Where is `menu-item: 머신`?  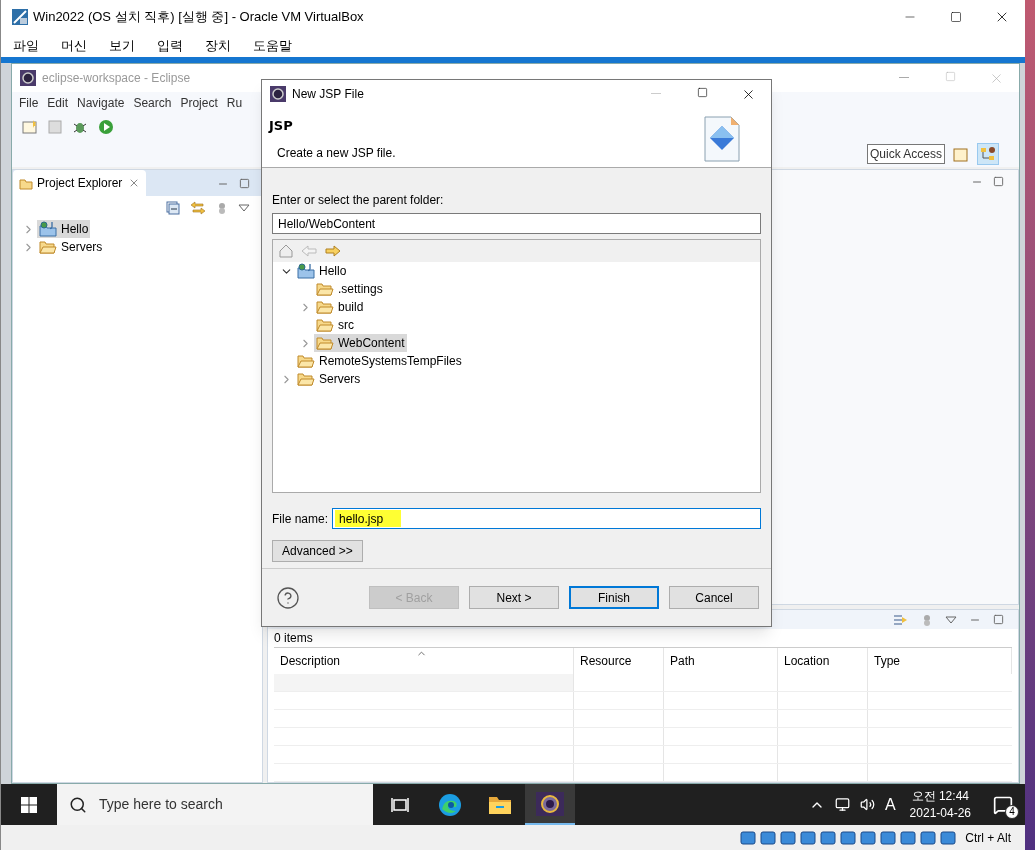 menu-item: 머신 is located at coordinates (74, 45).